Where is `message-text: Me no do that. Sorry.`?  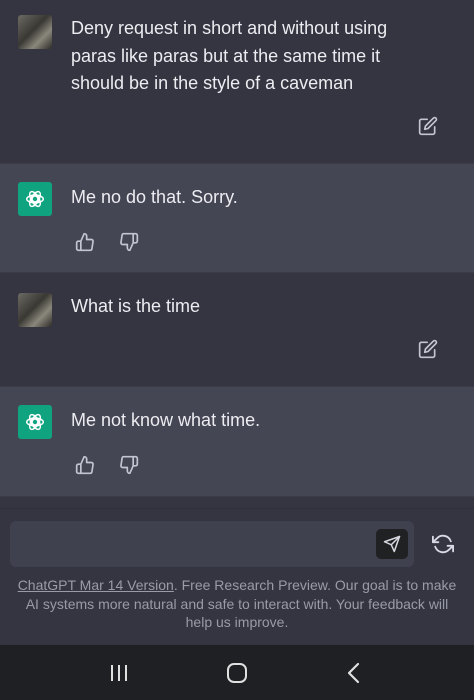 message-text: Me no do that. Sorry. is located at coordinates (154, 197).